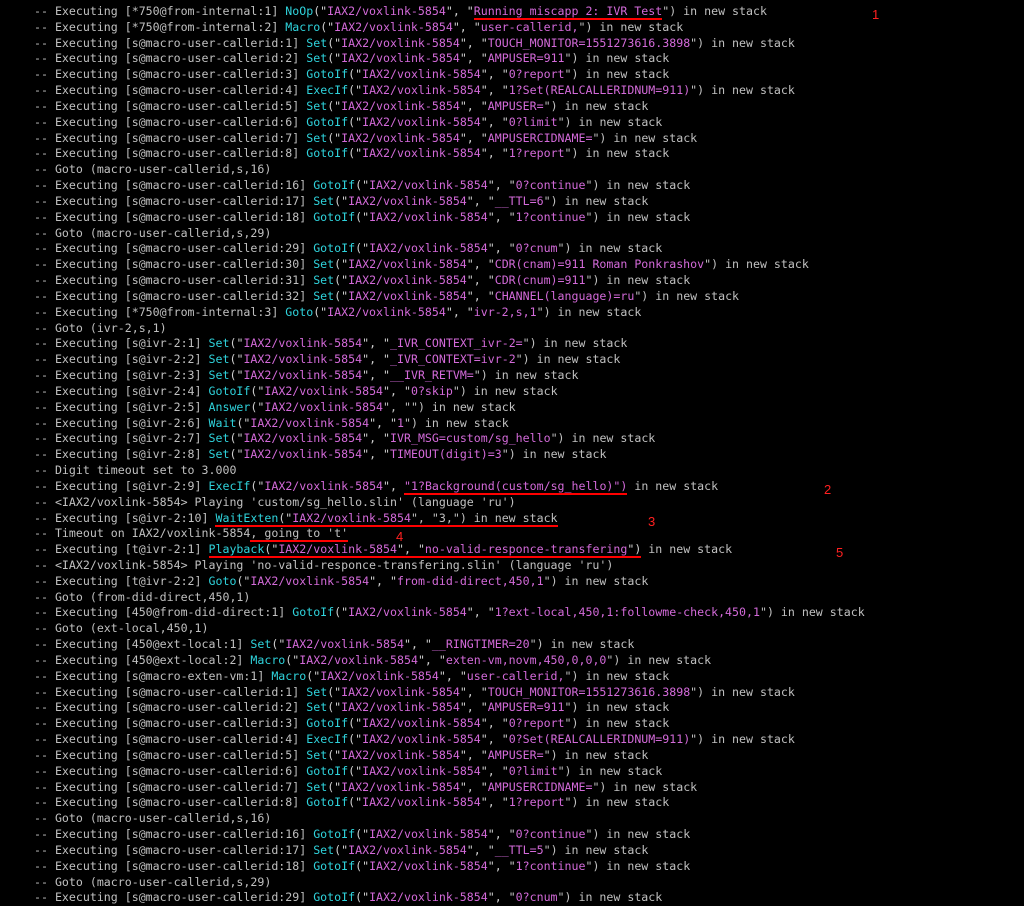 This screenshot has height=906, width=1024. What do you see at coordinates (599, 90) in the screenshot?
I see `log-segment: 1?Set(REALCALLERIDNUM=911)` at bounding box center [599, 90].